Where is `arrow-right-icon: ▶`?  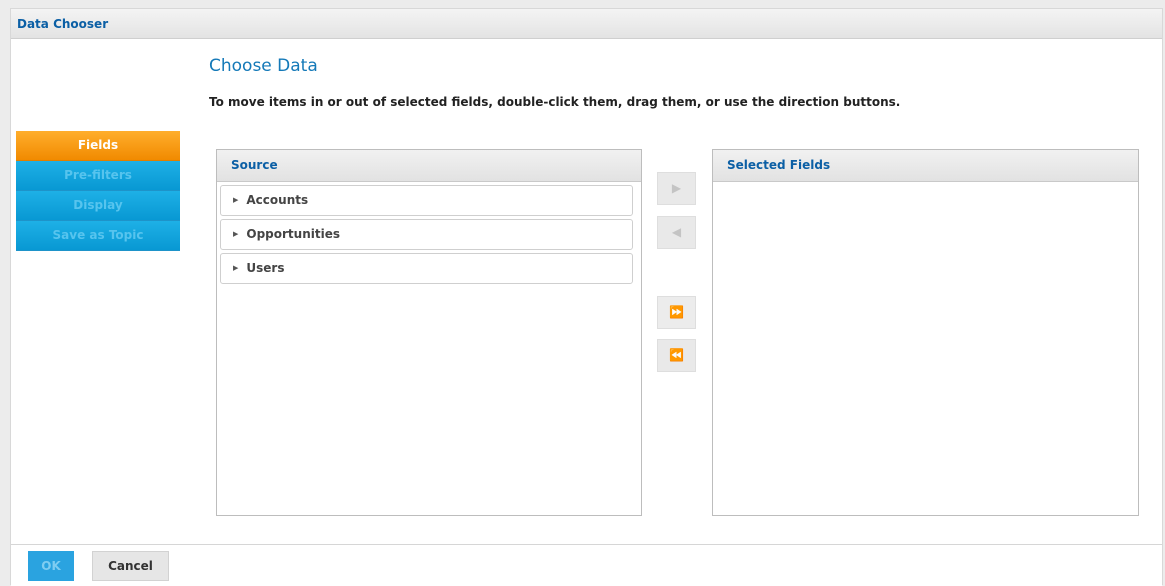
arrow-right-icon: ▶ is located at coordinates (676, 188).